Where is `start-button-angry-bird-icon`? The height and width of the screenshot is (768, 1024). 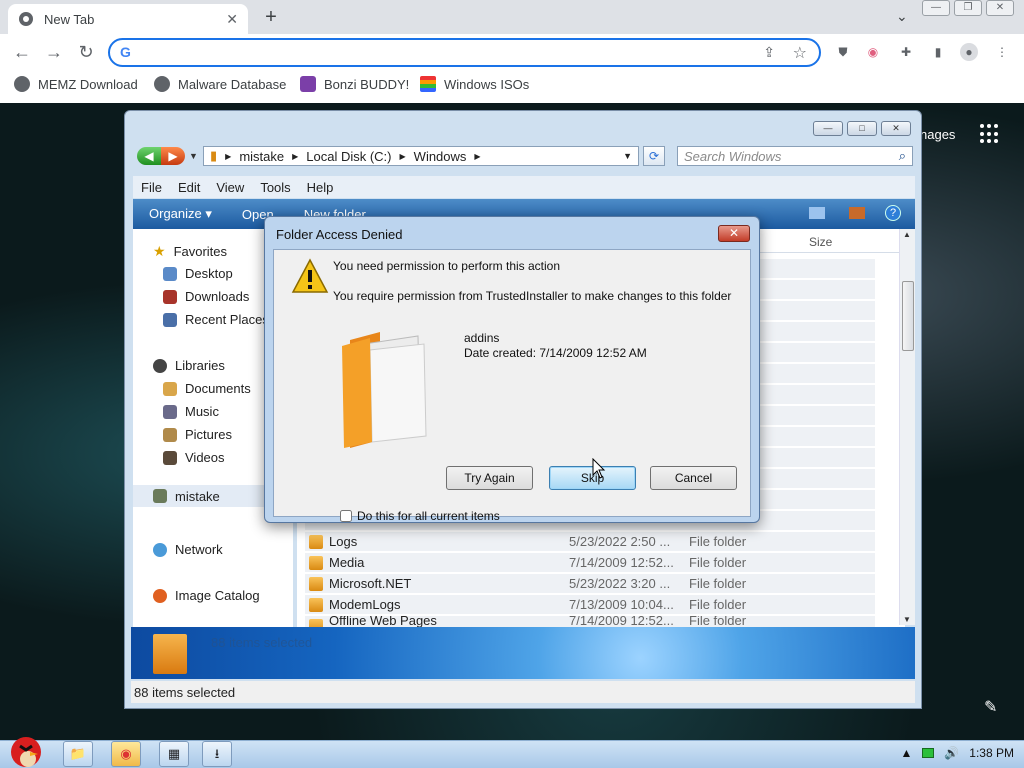
start-button-angry-bird-icon is located at coordinates (24, 750).